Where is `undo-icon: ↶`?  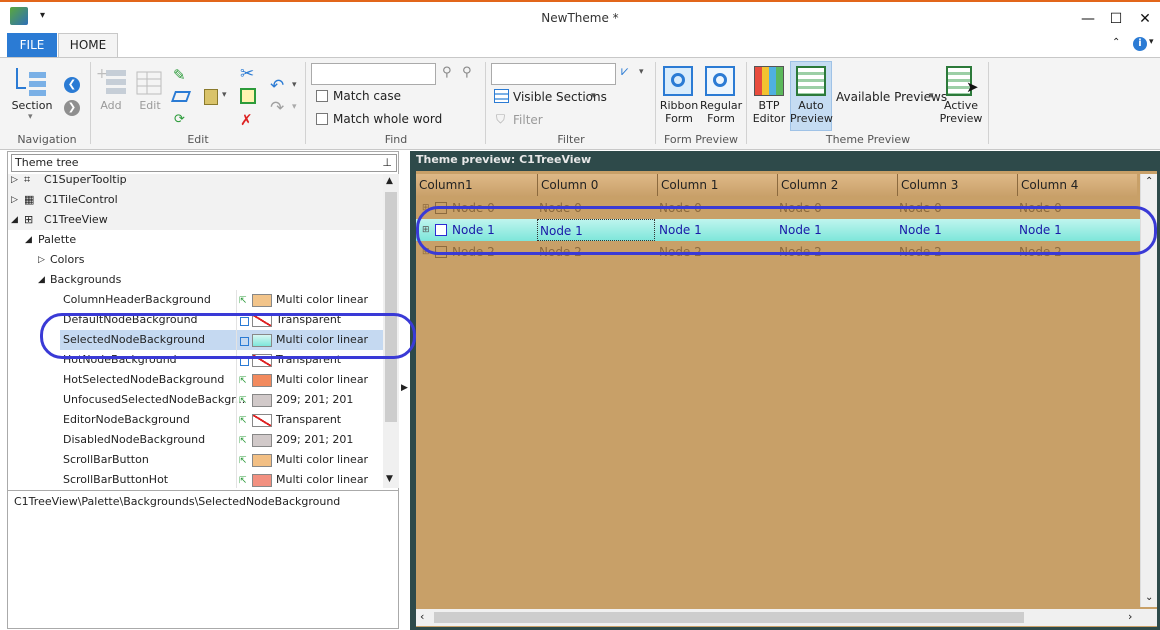
undo-icon: ↶ is located at coordinates (277, 86).